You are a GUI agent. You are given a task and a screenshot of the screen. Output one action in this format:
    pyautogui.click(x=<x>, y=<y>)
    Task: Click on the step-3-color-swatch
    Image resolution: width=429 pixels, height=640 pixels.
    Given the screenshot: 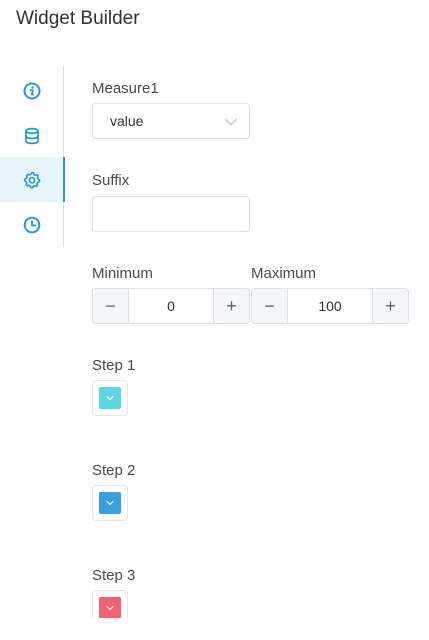 What is the action you would take?
    pyautogui.click(x=110, y=608)
    